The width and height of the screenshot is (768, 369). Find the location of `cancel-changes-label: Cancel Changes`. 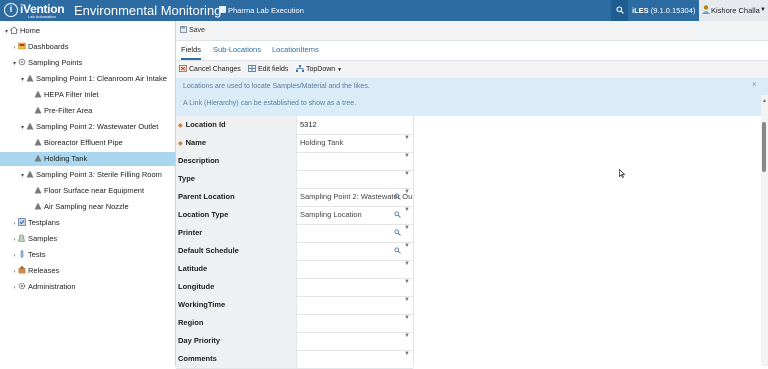

cancel-changes-label: Cancel Changes is located at coordinates (215, 69).